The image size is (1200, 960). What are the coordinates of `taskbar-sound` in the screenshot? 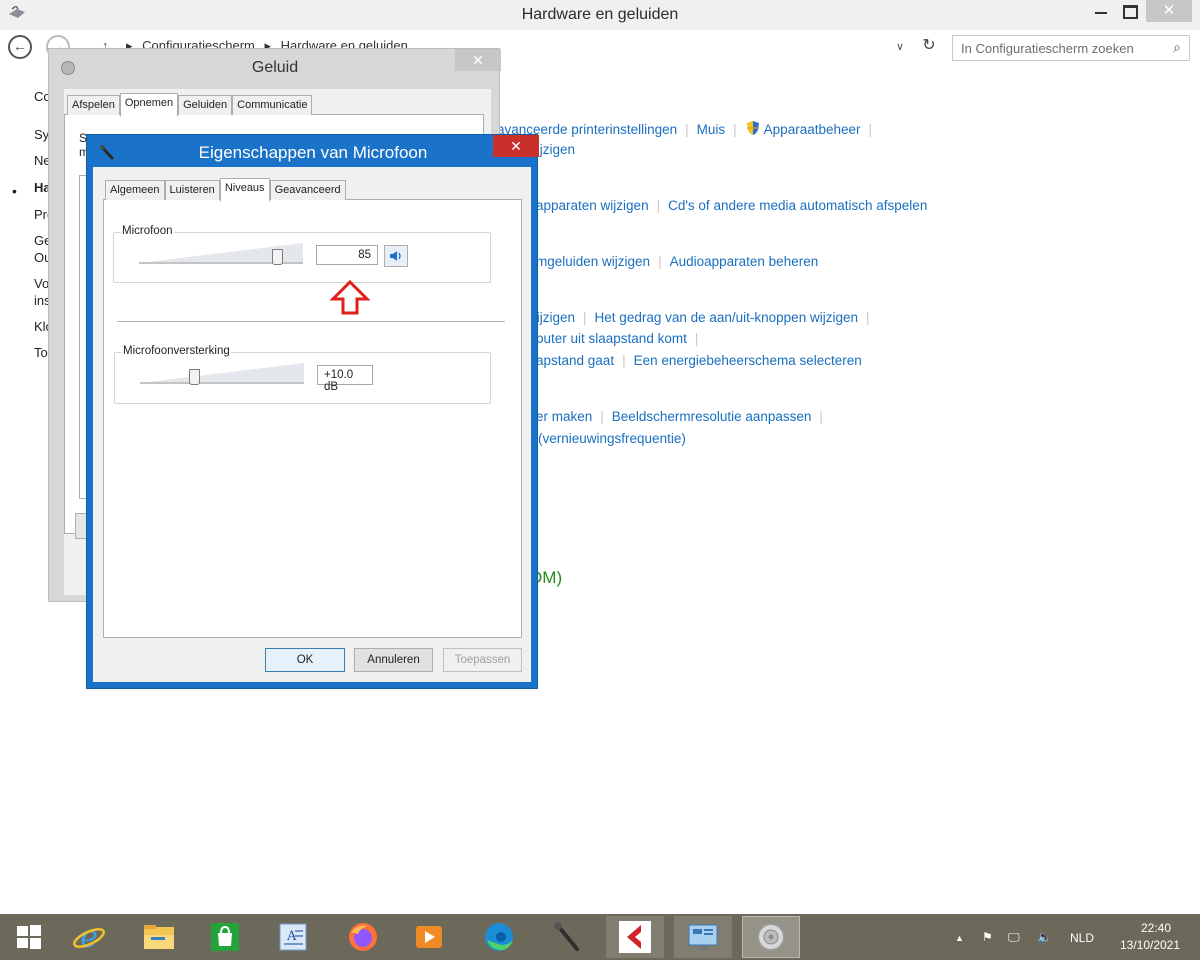 It's located at (771, 937).